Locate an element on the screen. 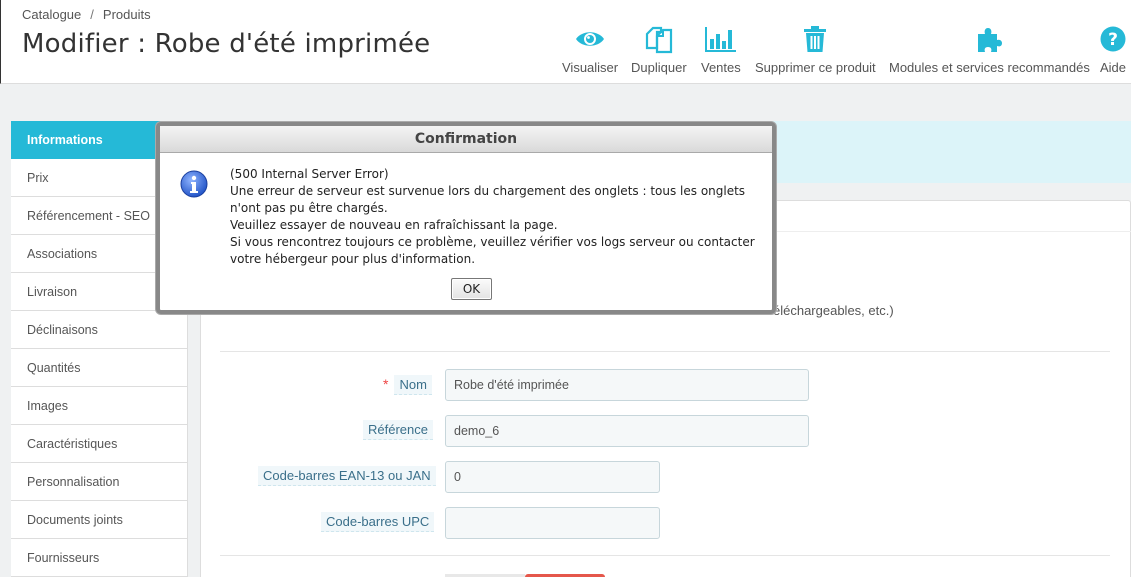 The height and width of the screenshot is (577, 1131). preview-label: Visualiser is located at coordinates (590, 67).